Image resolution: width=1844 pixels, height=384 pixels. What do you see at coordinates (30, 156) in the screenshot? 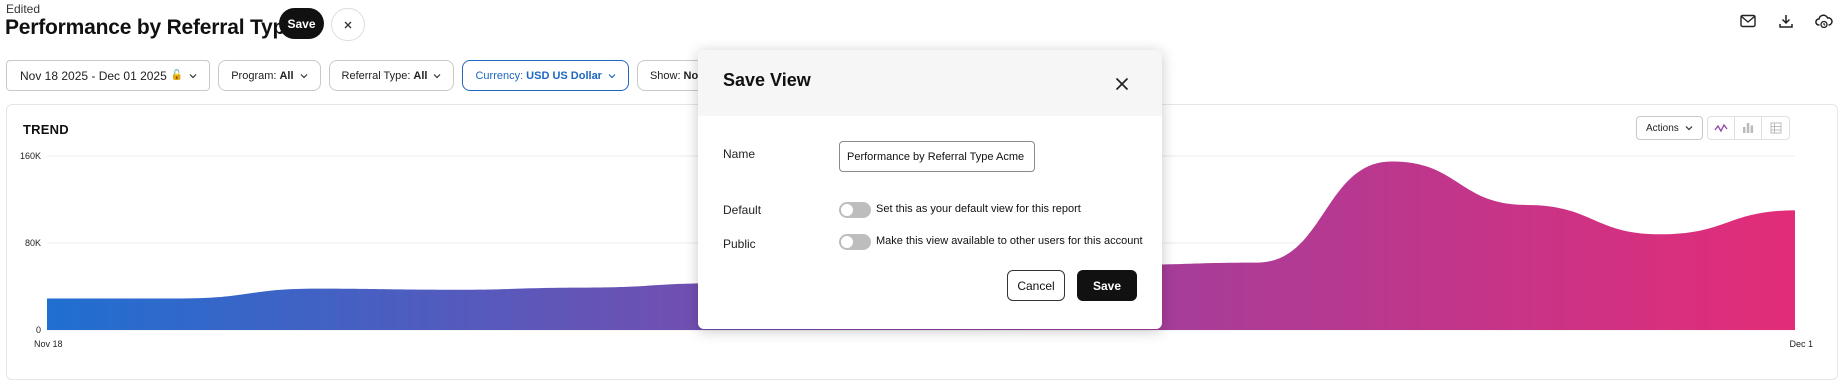
I see `y-tick-label: 160K` at bounding box center [30, 156].